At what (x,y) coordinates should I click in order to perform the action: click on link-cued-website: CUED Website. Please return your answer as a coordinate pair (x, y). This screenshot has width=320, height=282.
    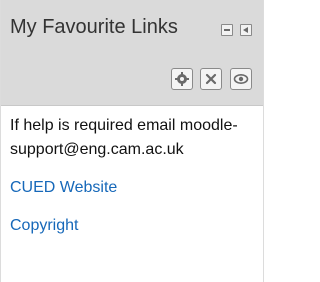
    Looking at the image, I should click on (134, 188).